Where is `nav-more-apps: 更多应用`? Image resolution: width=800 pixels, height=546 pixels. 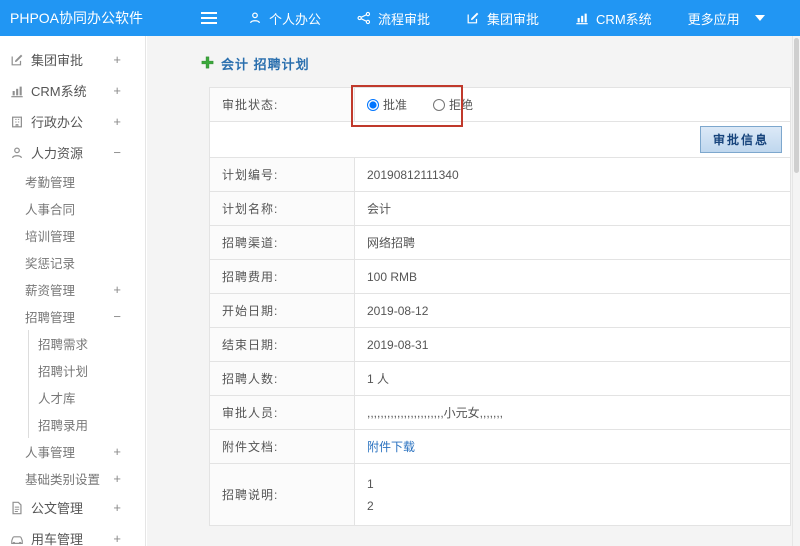 nav-more-apps: 更多应用 is located at coordinates (726, 18).